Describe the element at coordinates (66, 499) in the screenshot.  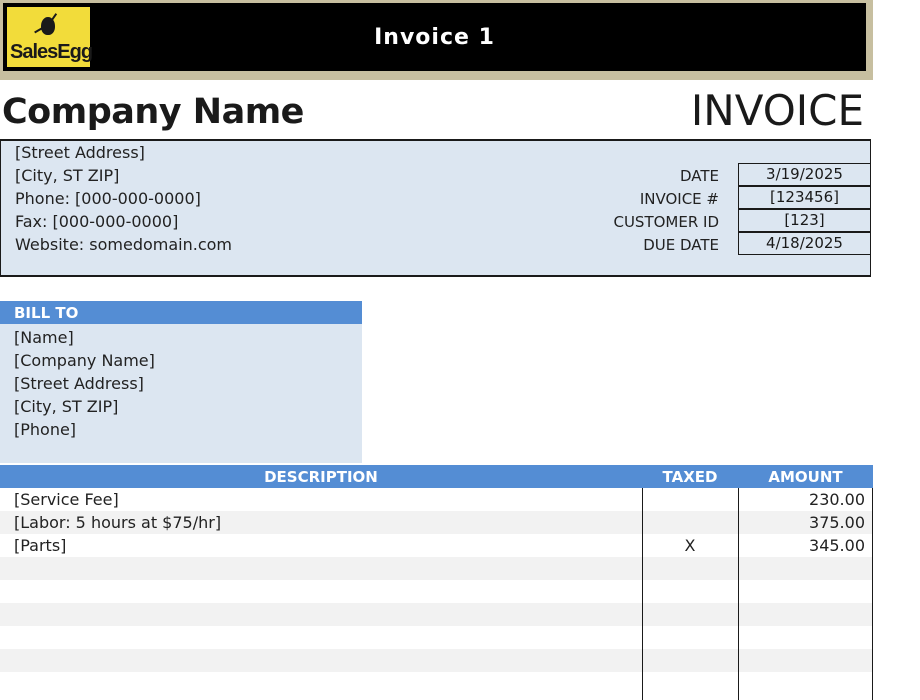
I see `row-description: [Service Fee]` at that location.